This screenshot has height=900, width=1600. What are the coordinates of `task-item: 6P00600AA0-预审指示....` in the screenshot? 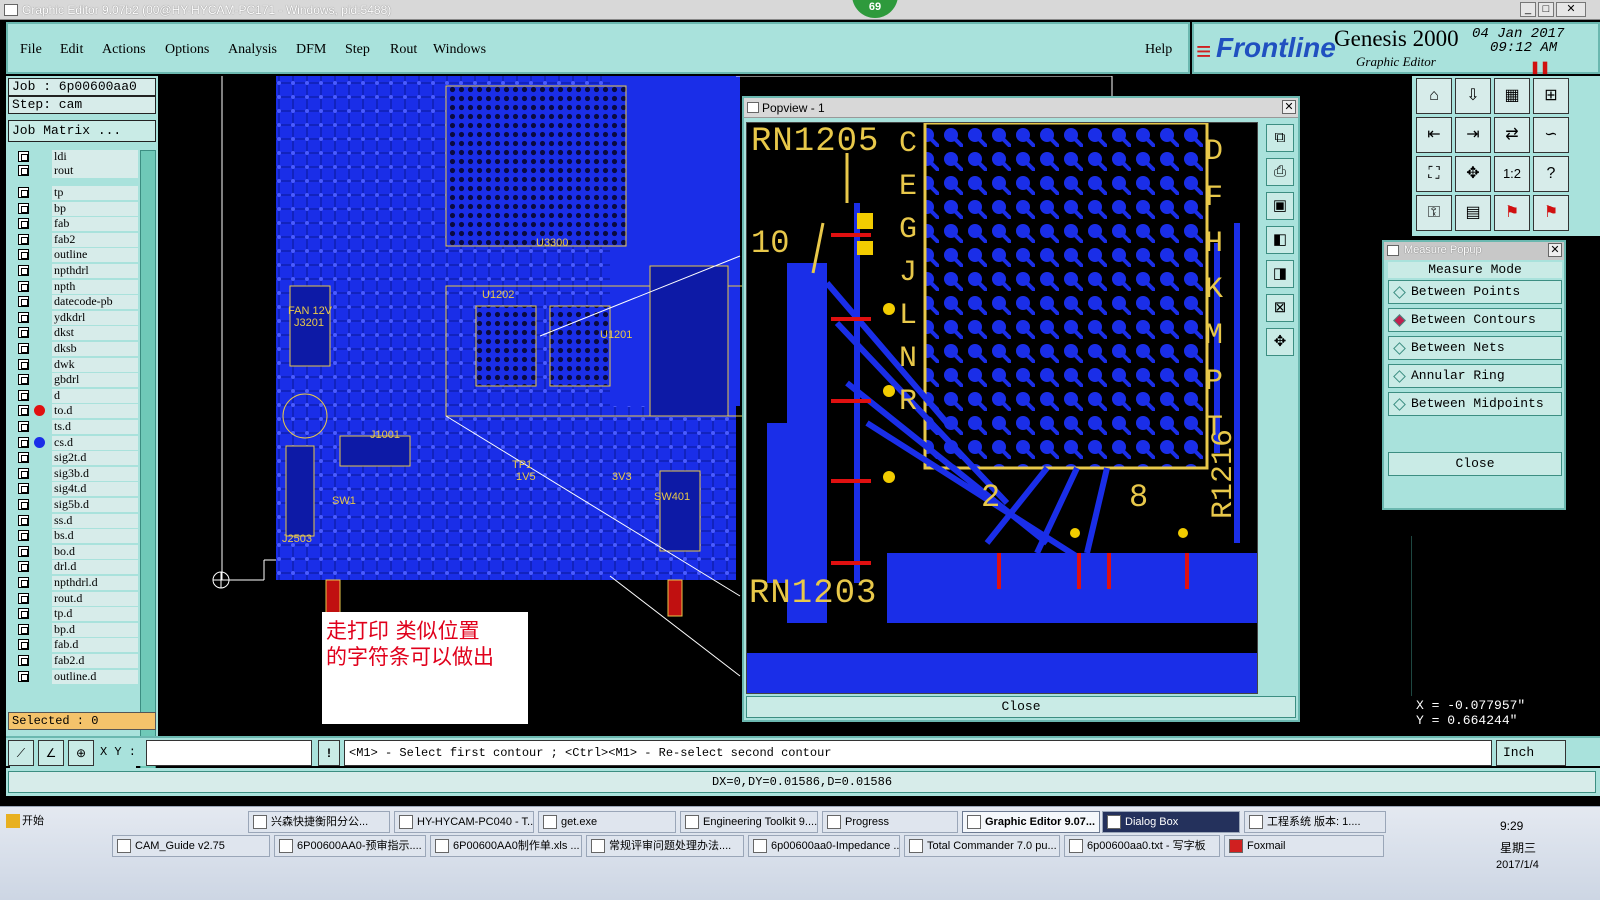 It's located at (350, 846).